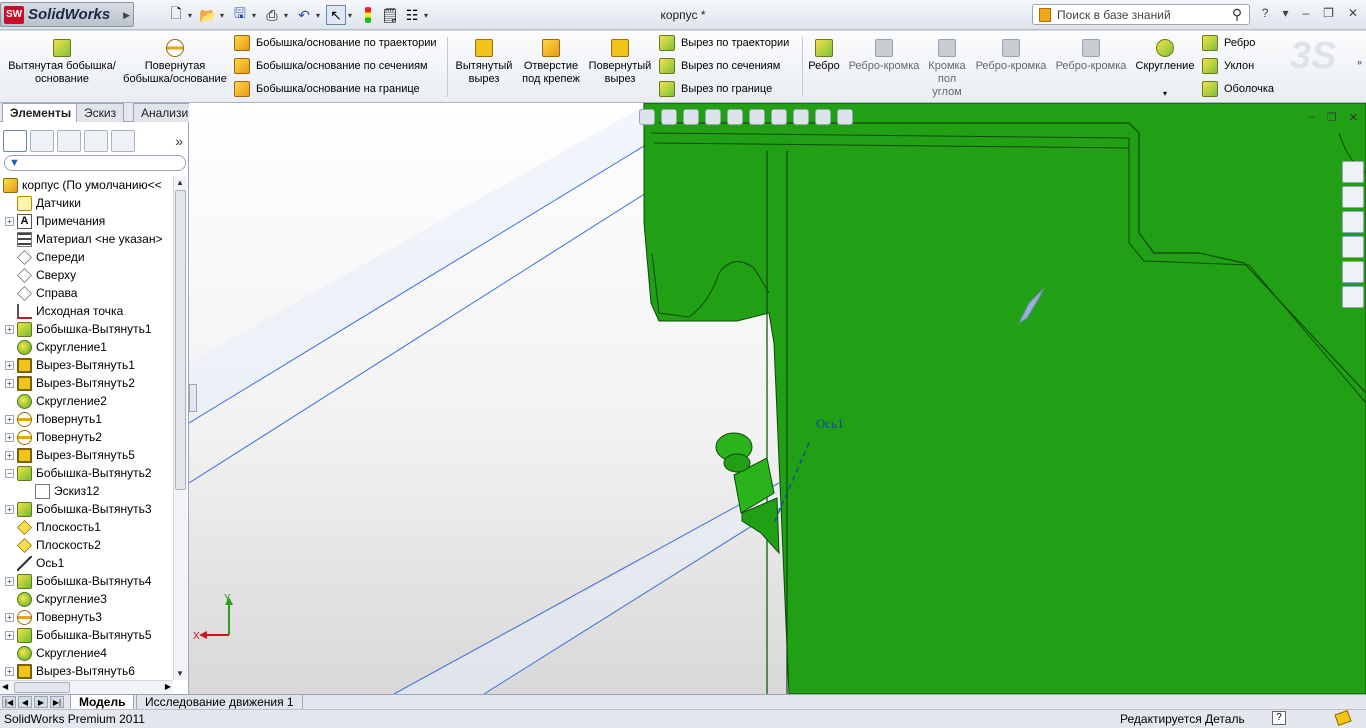 Image resolution: width=1366 pixels, height=728 pixels. Describe the element at coordinates (1165, 93) in the screenshot. I see `fillet-dropdown-icon: ▾` at that location.